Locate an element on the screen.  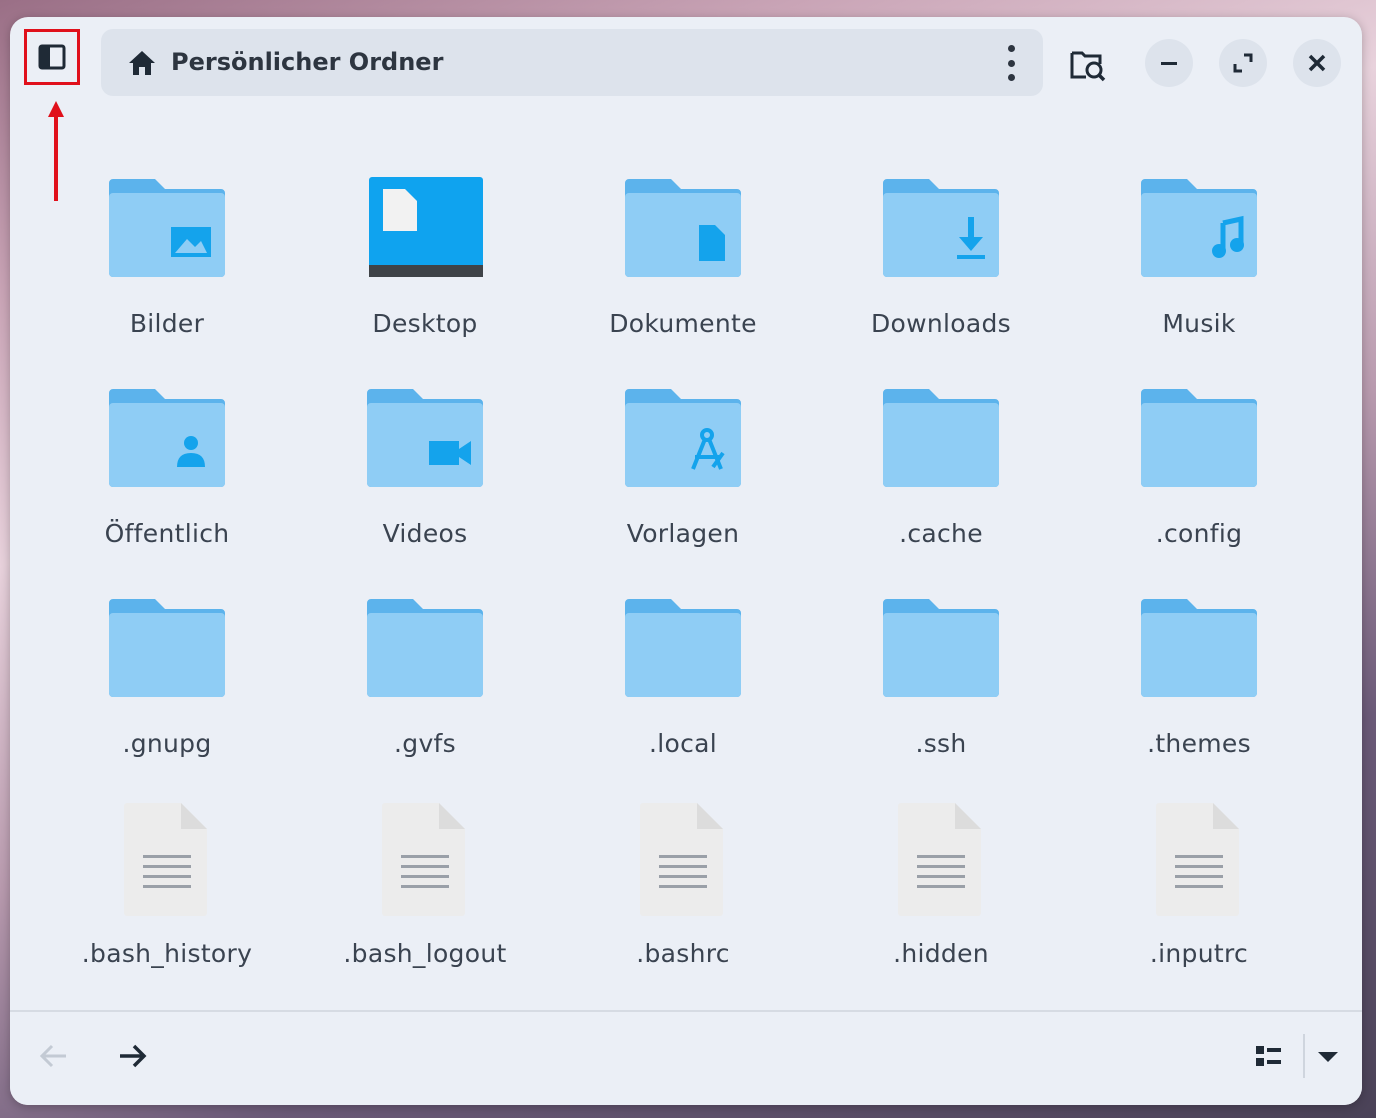
folder-item: Downloads is located at coordinates (941, 262).